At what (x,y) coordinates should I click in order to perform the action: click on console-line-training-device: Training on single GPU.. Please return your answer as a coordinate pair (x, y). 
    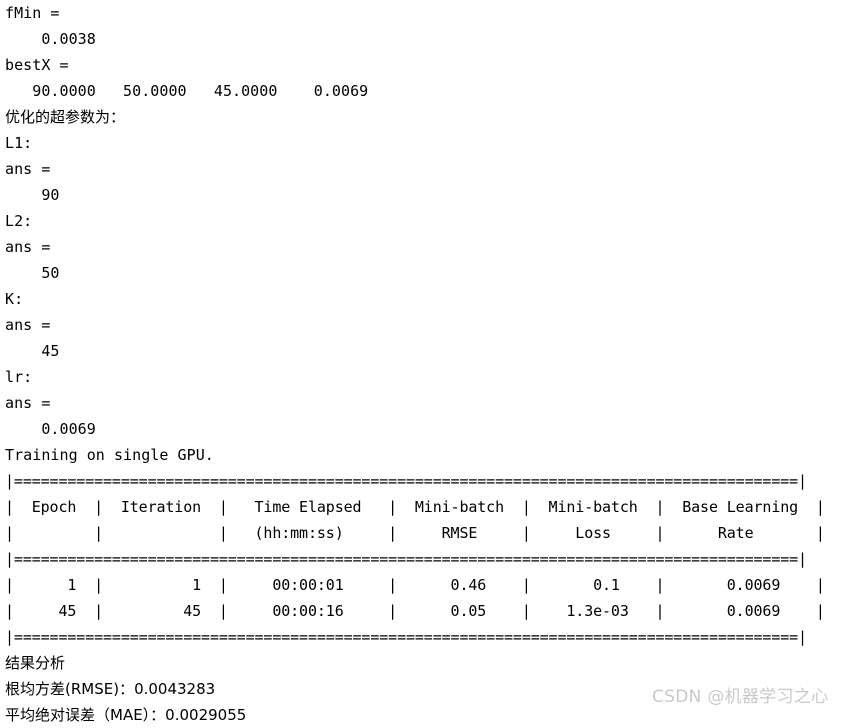
    Looking at the image, I should click on (109, 455).